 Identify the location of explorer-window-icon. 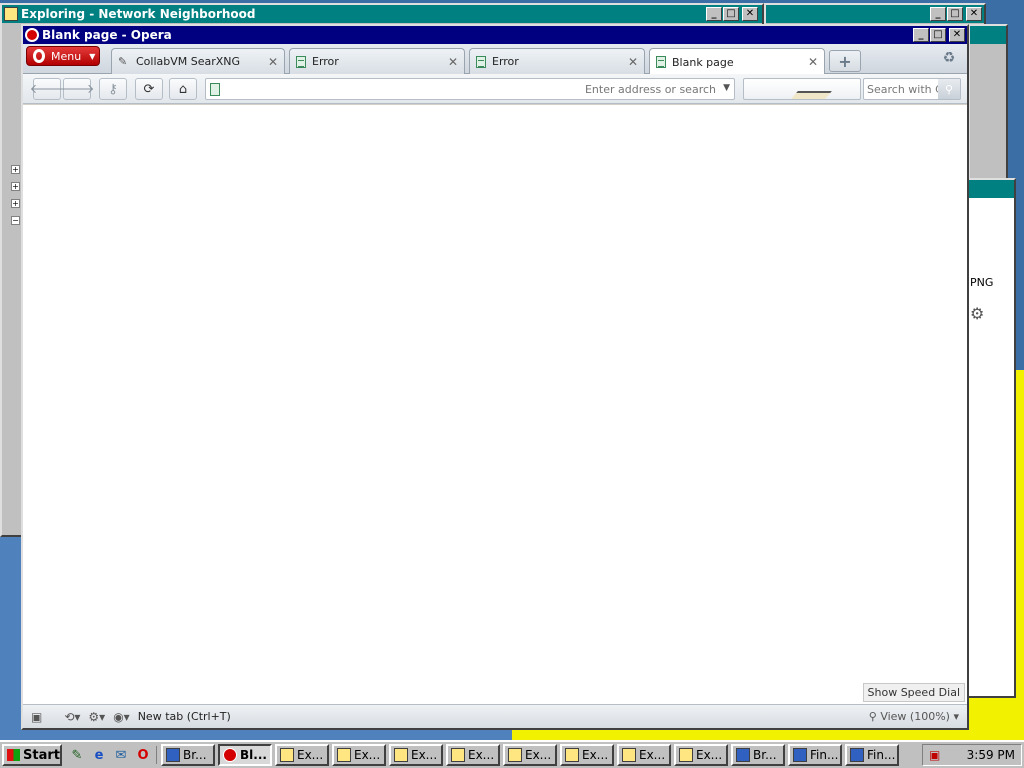
(11, 14).